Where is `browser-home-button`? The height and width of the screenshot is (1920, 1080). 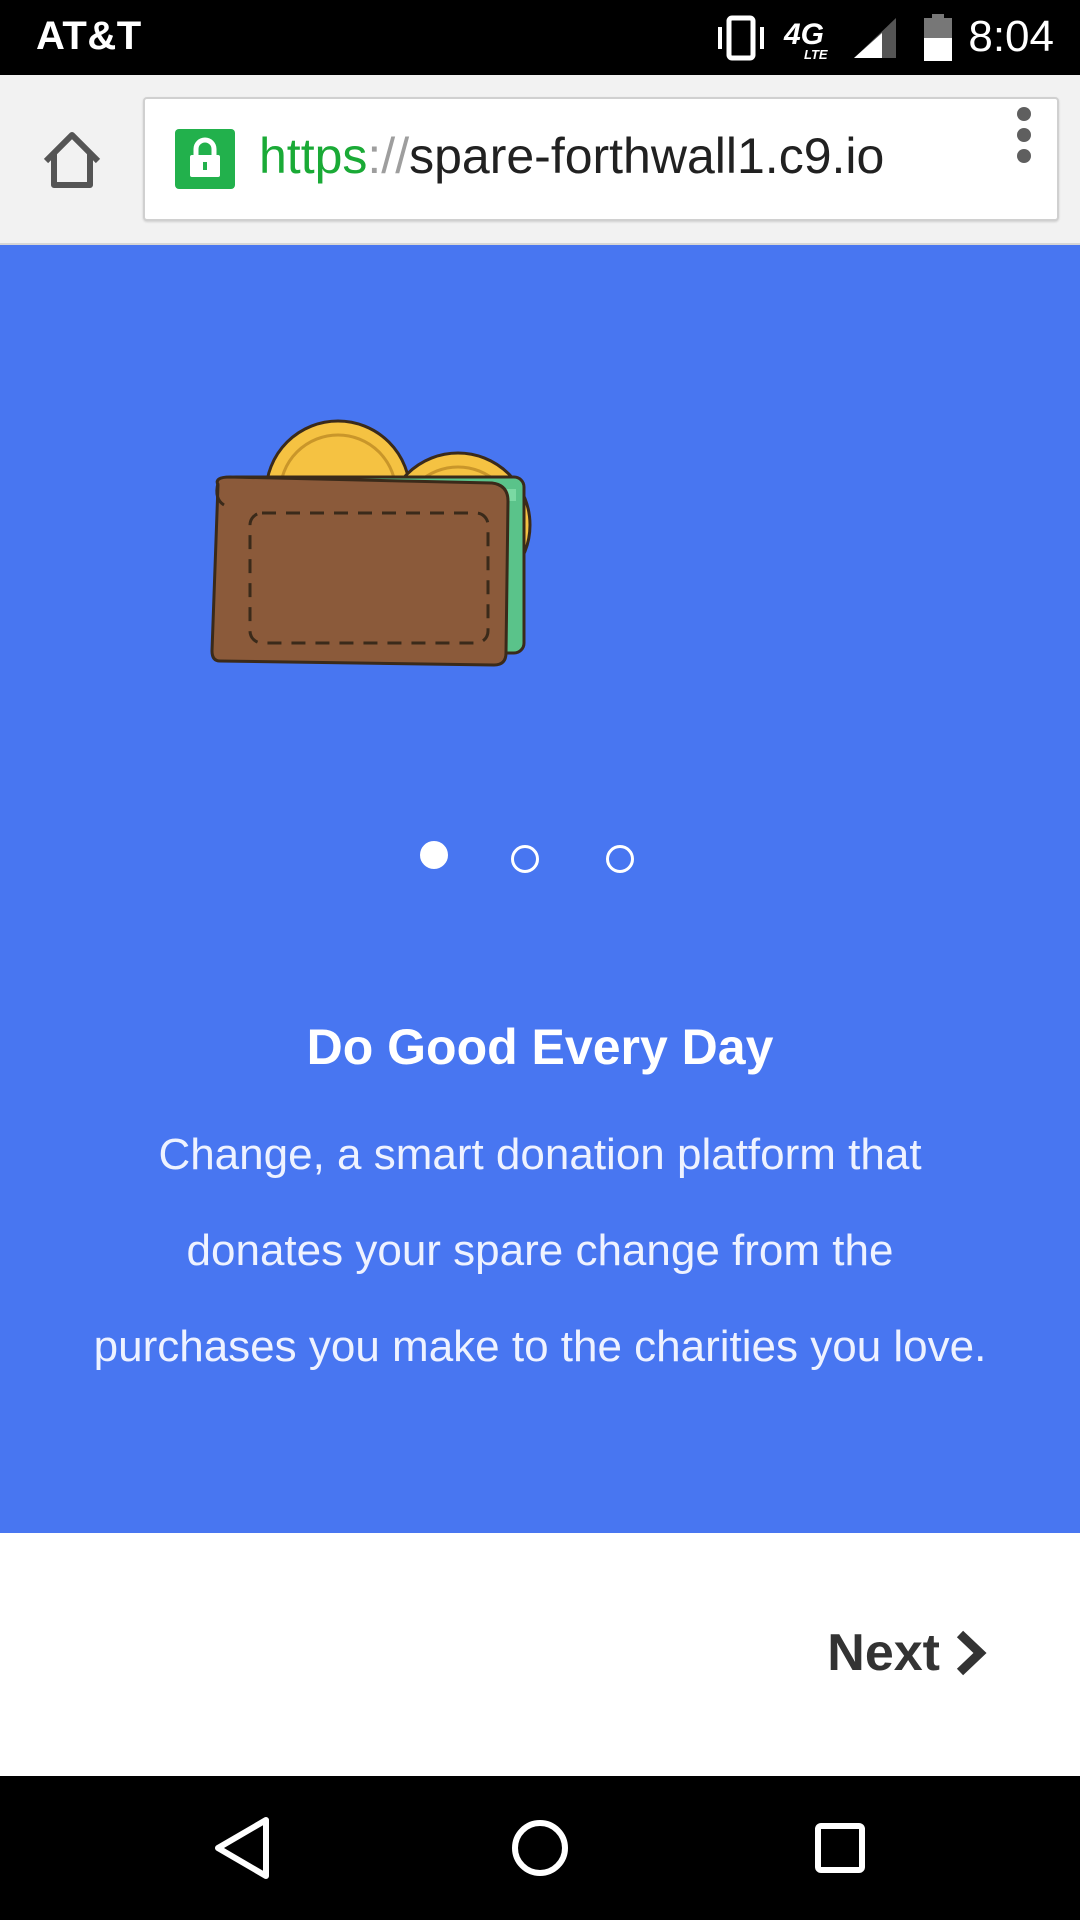
browser-home-button is located at coordinates (72, 159).